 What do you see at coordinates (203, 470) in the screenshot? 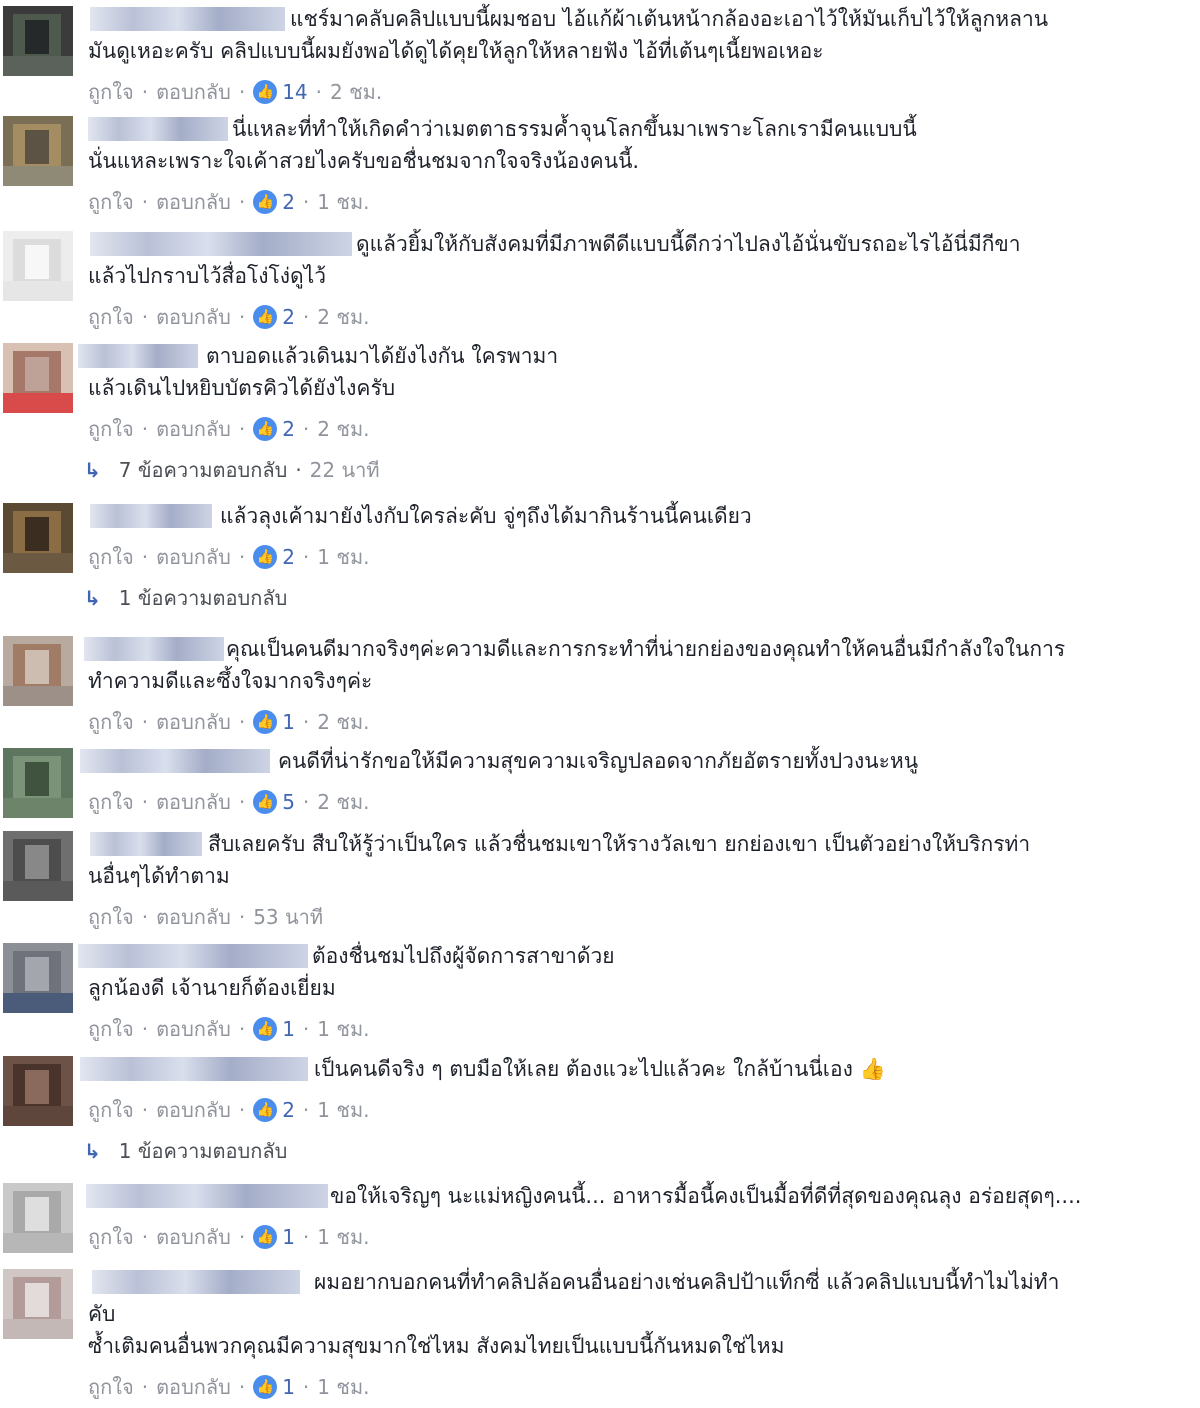
I see `replies-count-label: 7 ข้อความตอบกลับ` at bounding box center [203, 470].